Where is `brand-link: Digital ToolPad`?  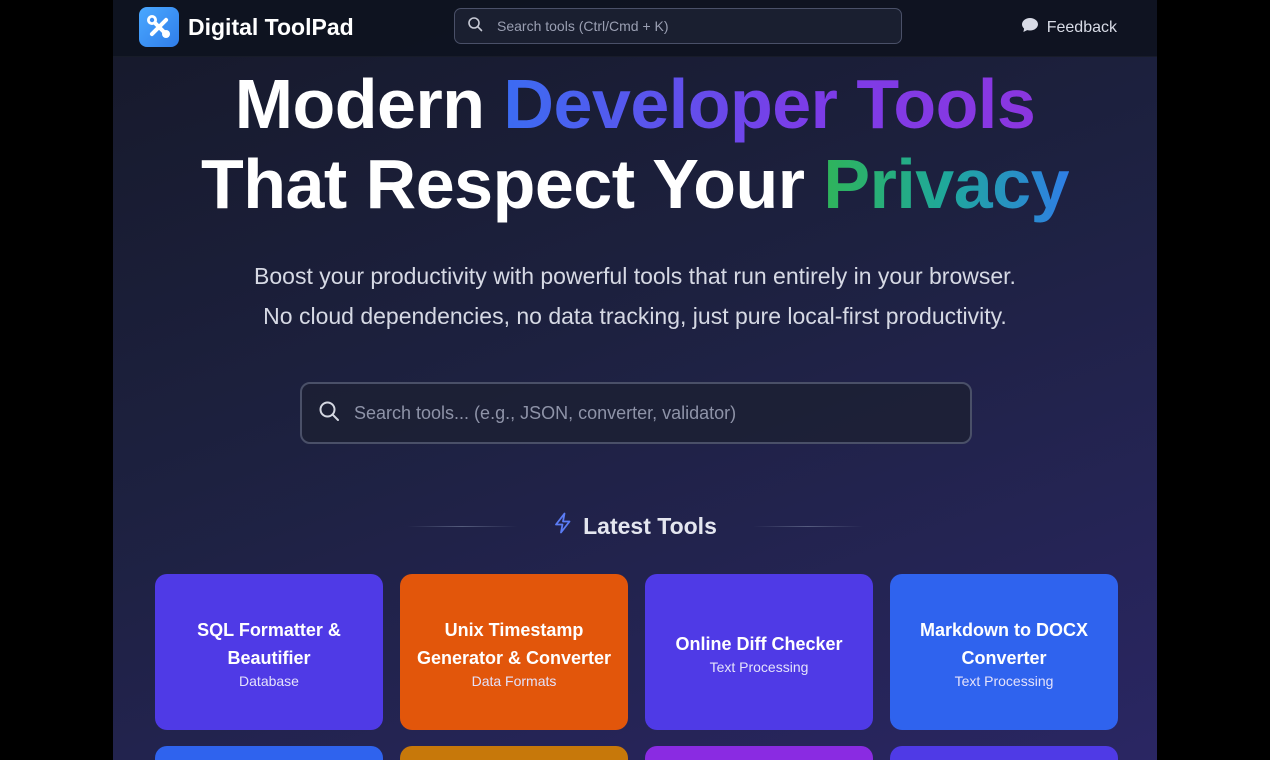
brand-link: Digital ToolPad is located at coordinates (246, 27).